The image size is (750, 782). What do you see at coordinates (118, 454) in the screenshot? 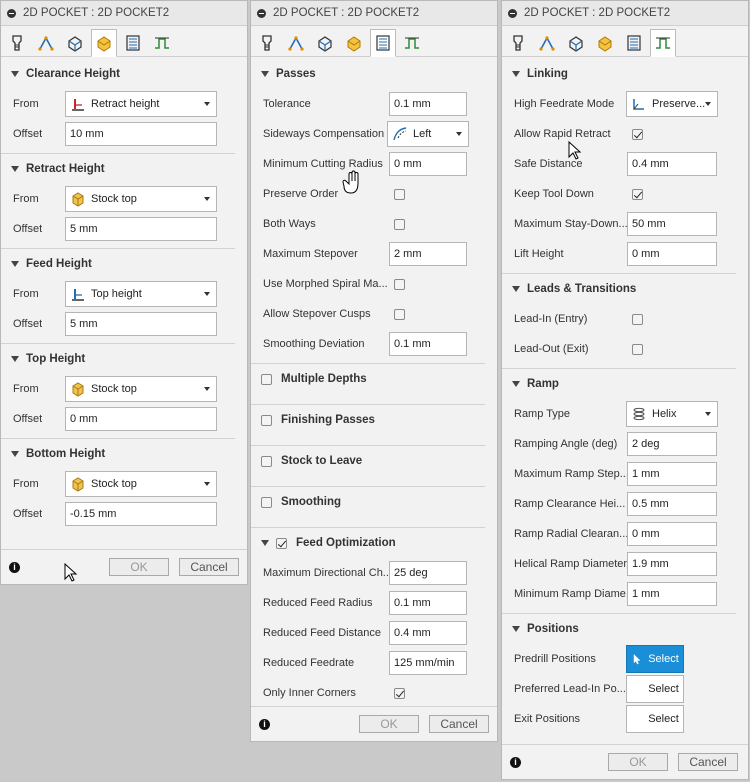
I see `section-header: Bottom Height` at bounding box center [118, 454].